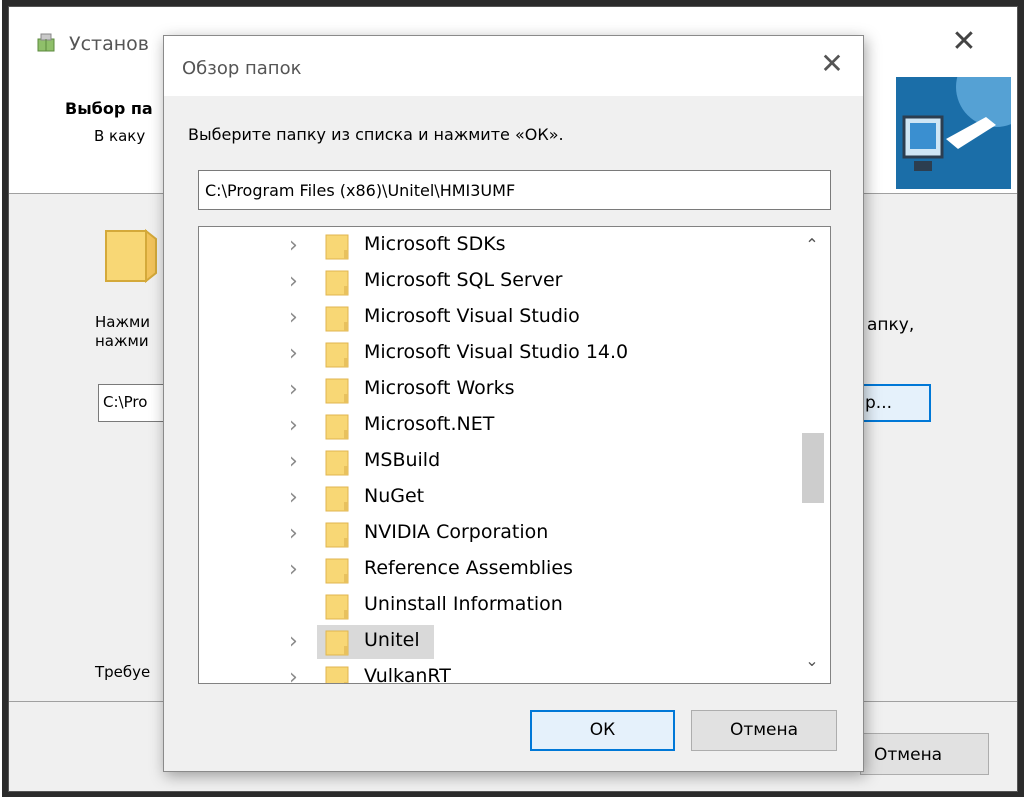 This screenshot has width=1025, height=797. Describe the element at coordinates (812, 245) in the screenshot. I see `scroll-up-icon: ⌃` at that location.